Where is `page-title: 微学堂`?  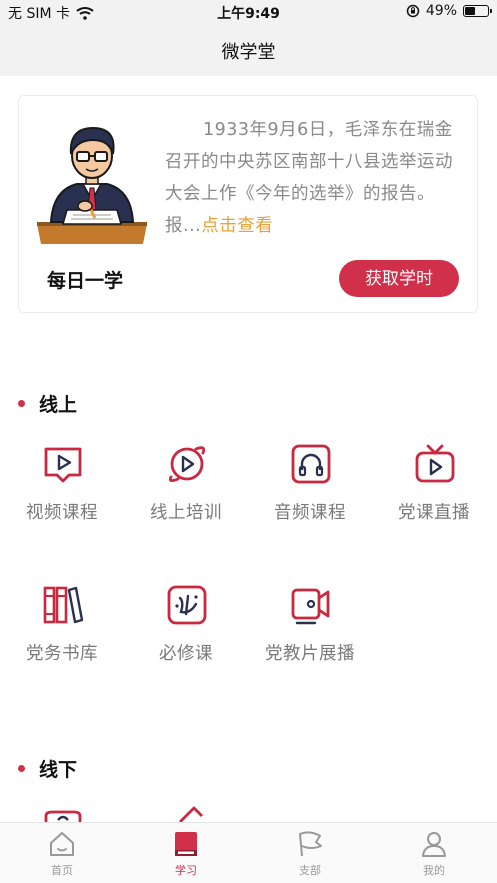
page-title: 微学堂 is located at coordinates (248, 52).